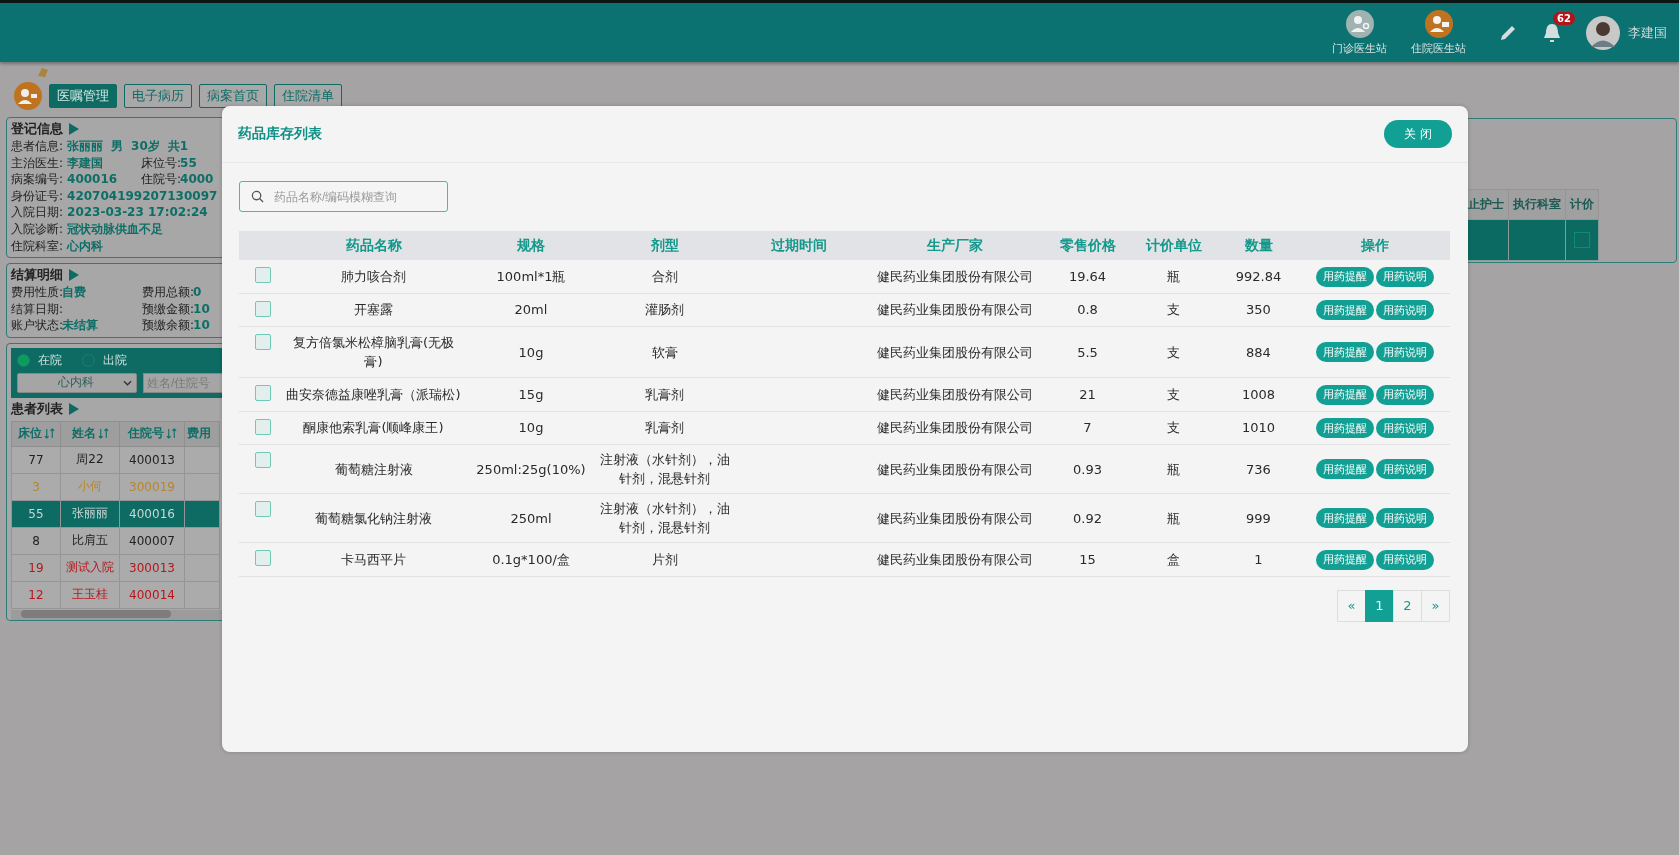  I want to click on status-radio: 在院, so click(39, 360).